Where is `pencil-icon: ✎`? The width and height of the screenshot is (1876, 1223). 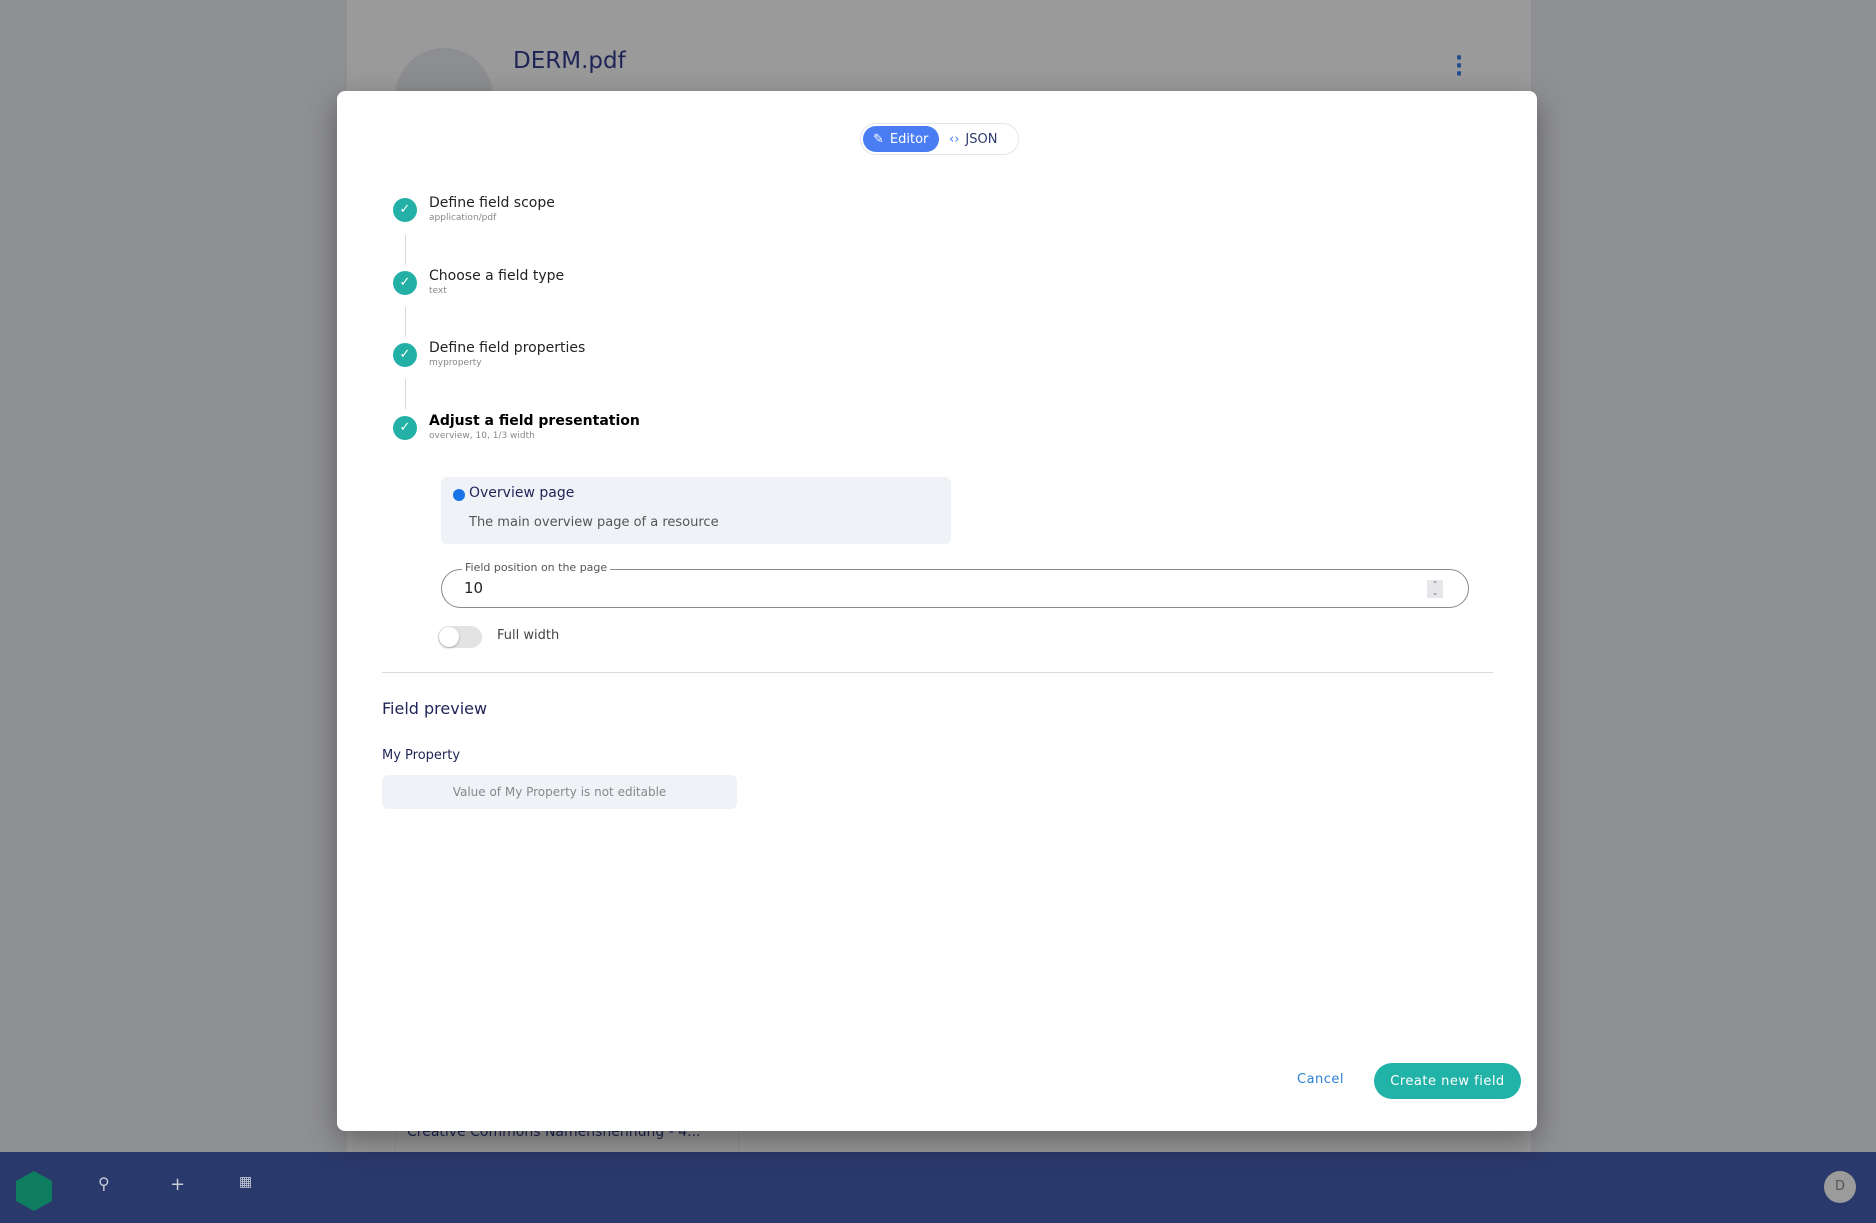 pencil-icon: ✎ is located at coordinates (878, 139).